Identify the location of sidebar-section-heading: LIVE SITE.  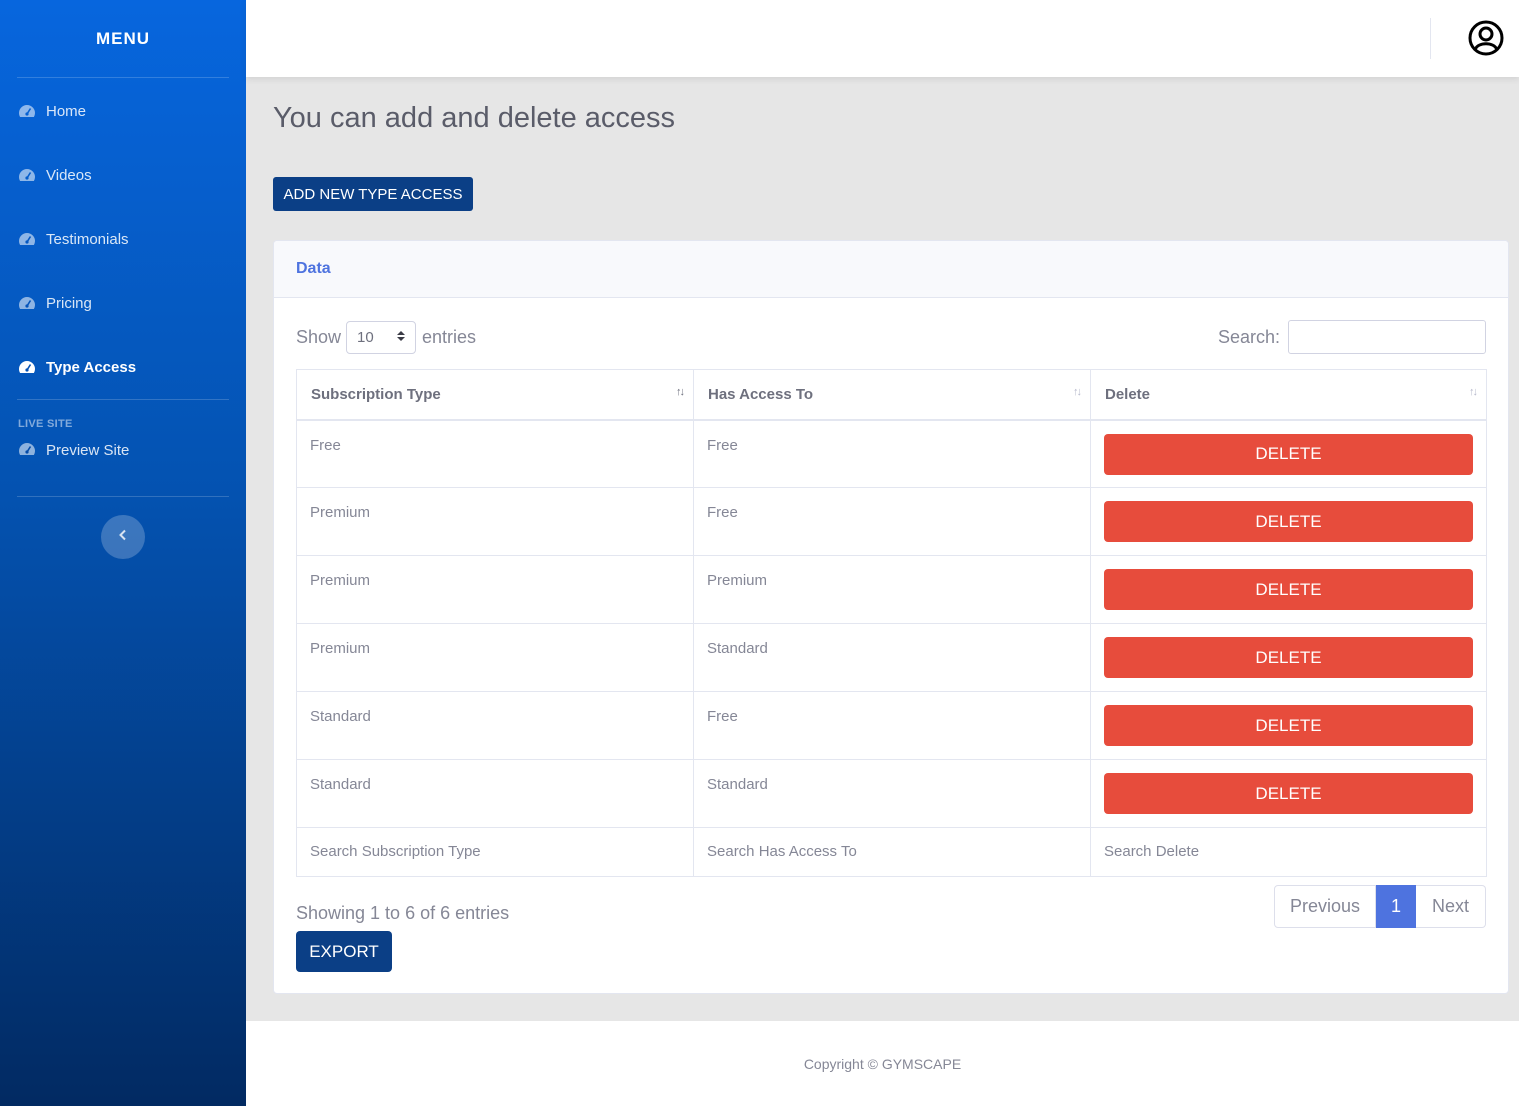
(45, 424).